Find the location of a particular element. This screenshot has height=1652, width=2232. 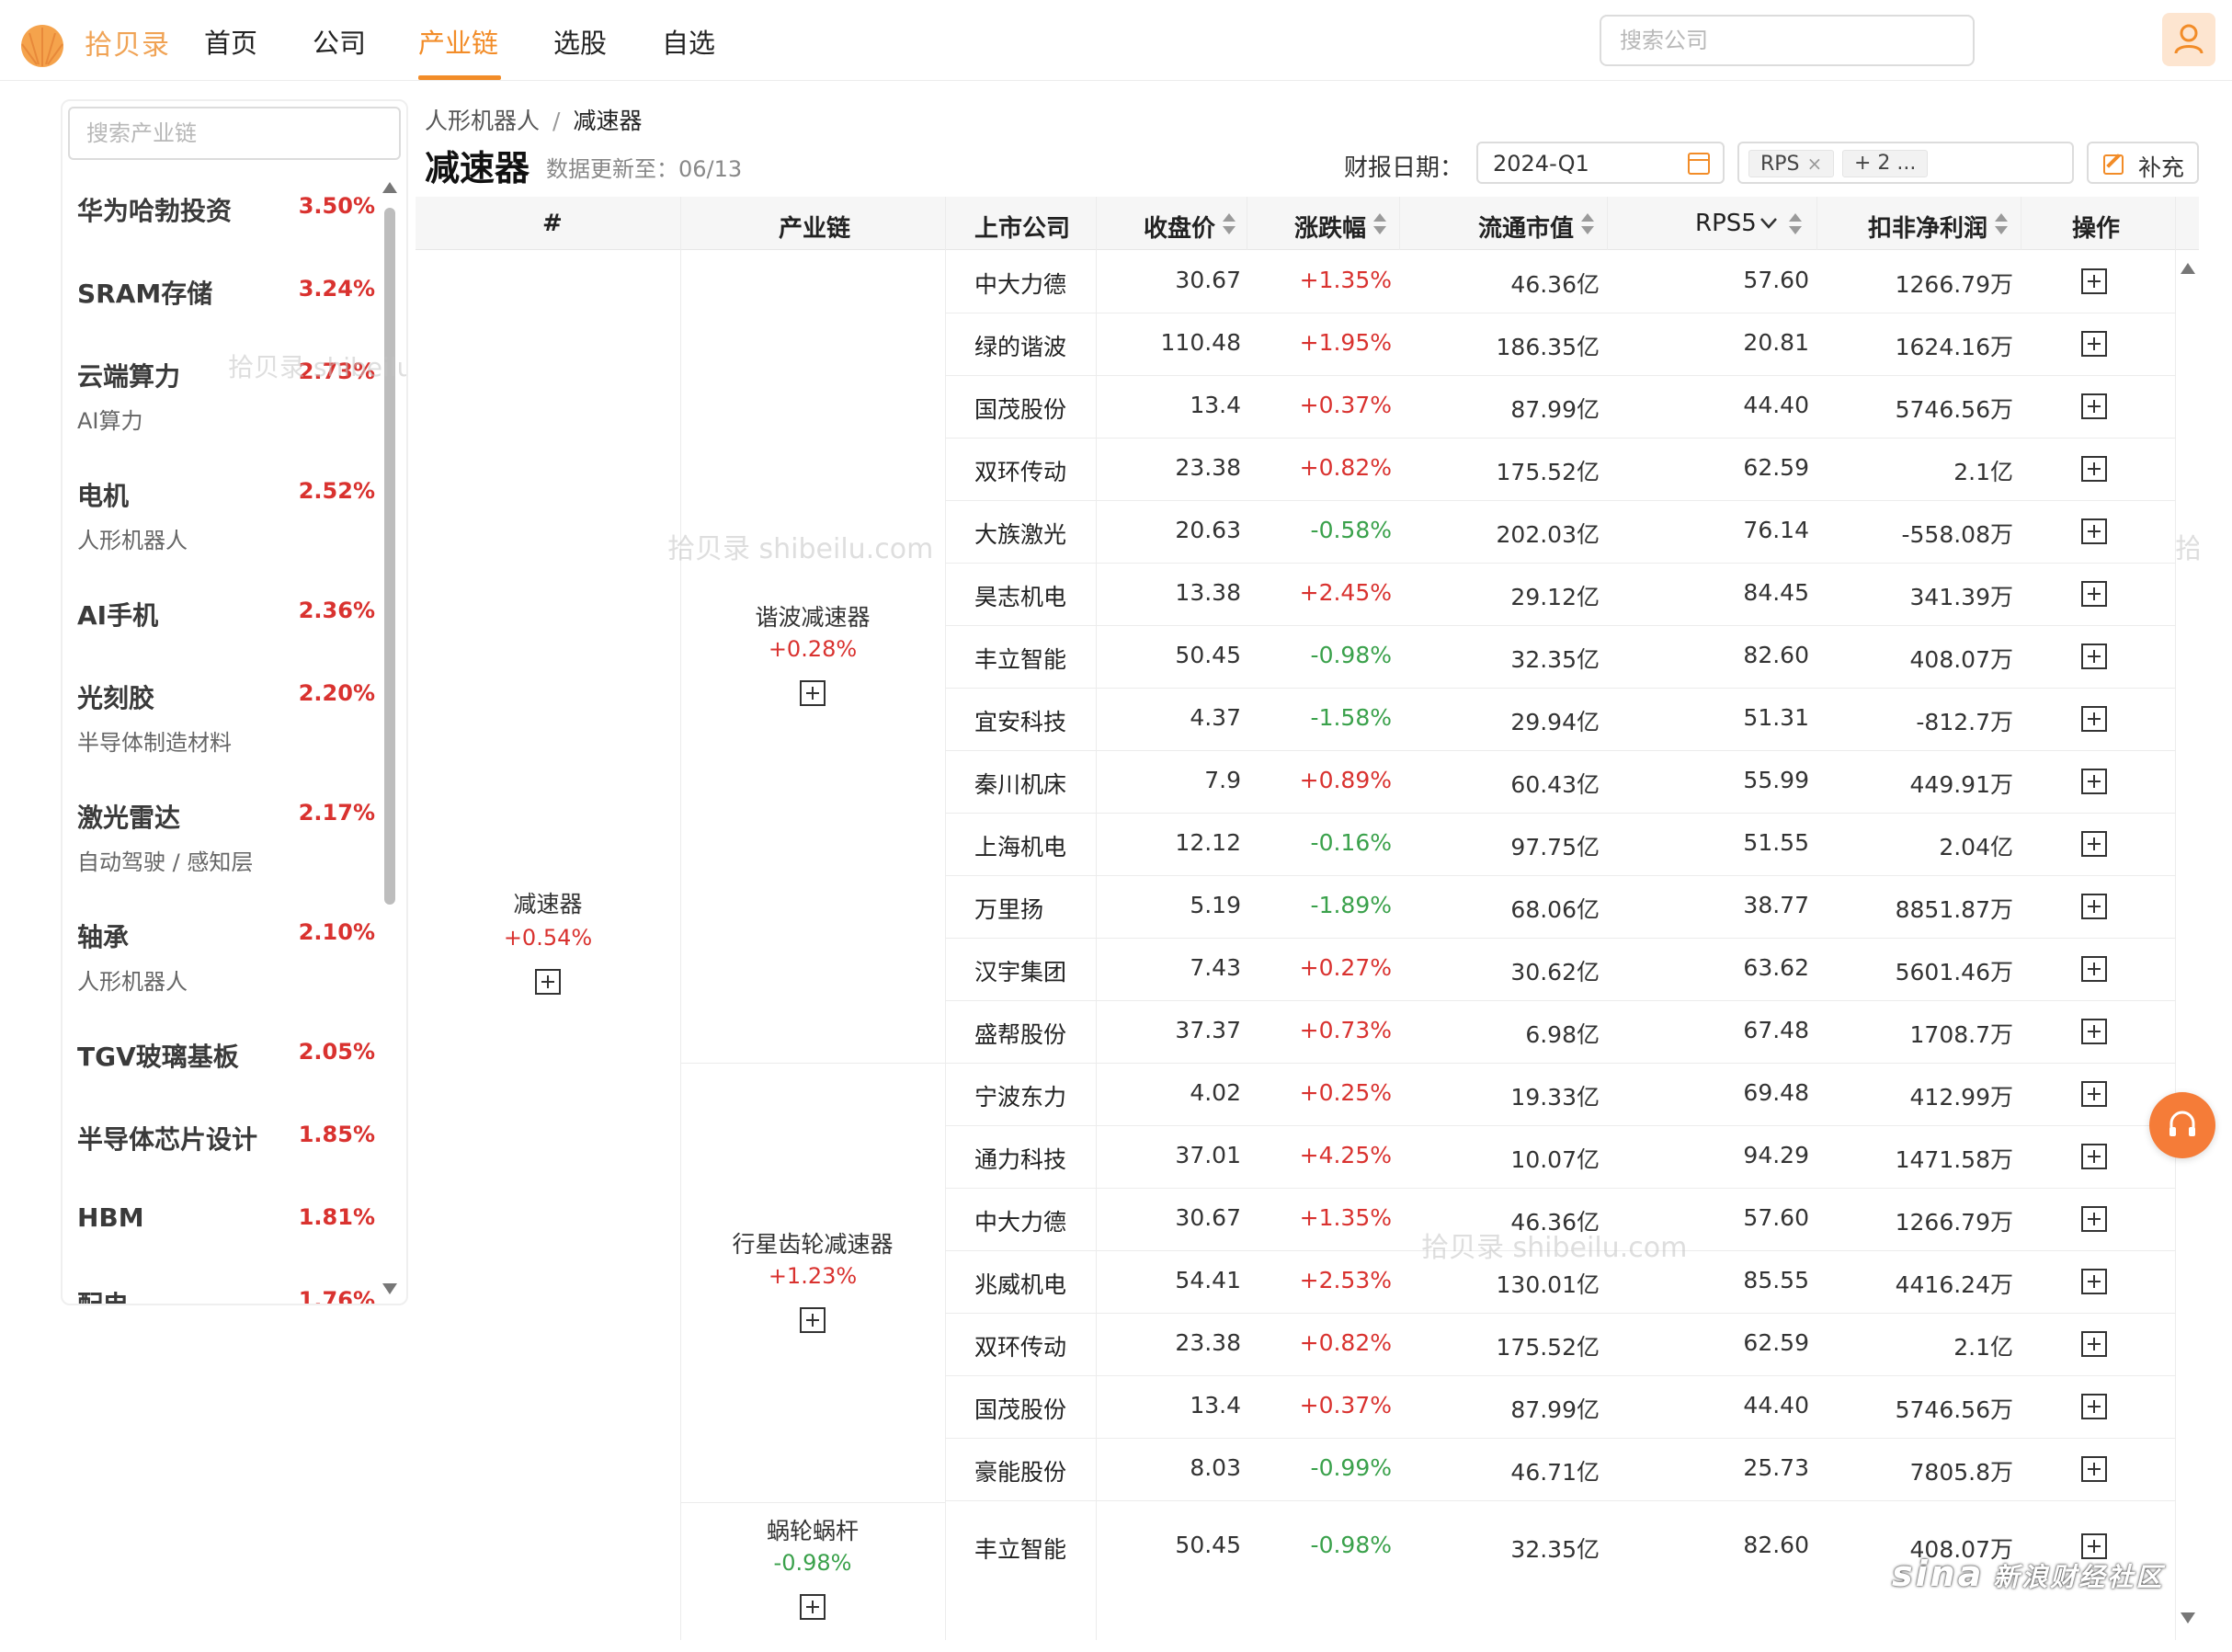

sidebar-item-parent-chain: 半导体制造材料 is located at coordinates (154, 741).